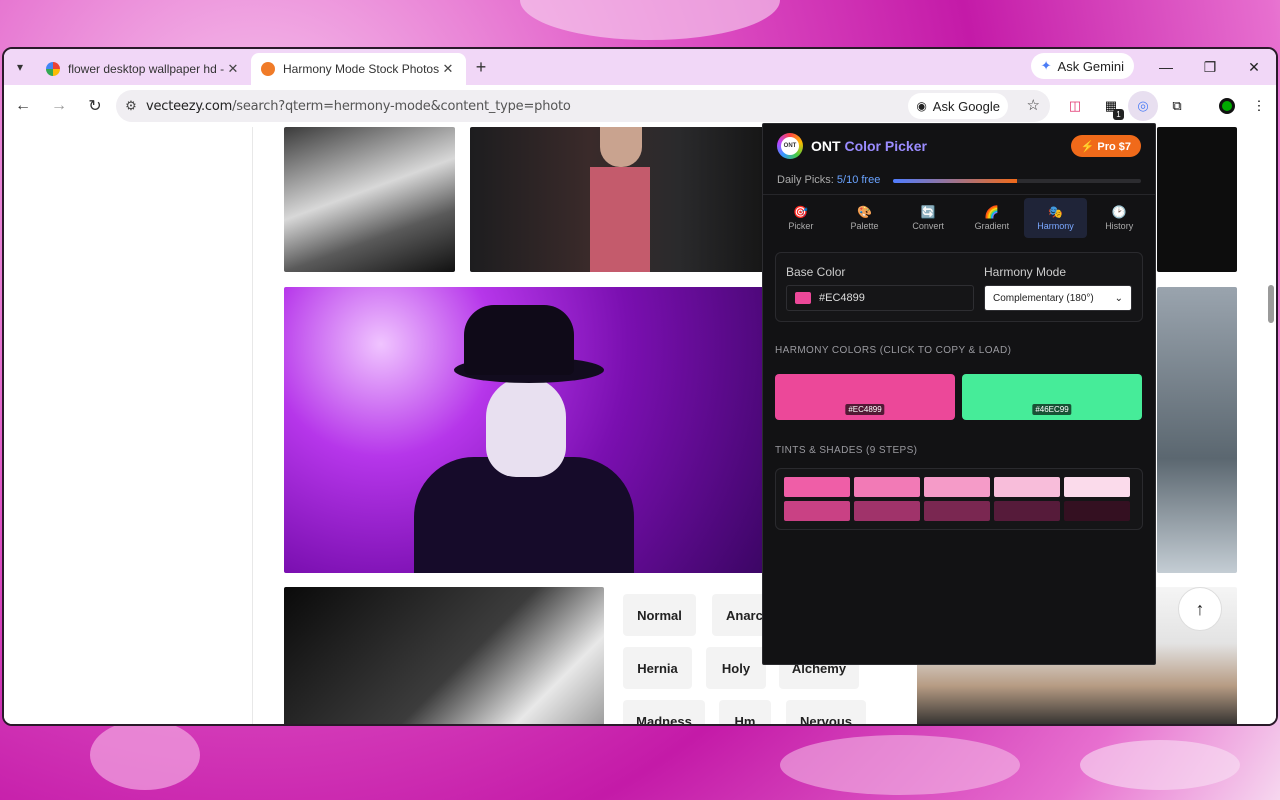 This screenshot has height=800, width=1280. I want to click on tag-chip: Holy, so click(736, 668).